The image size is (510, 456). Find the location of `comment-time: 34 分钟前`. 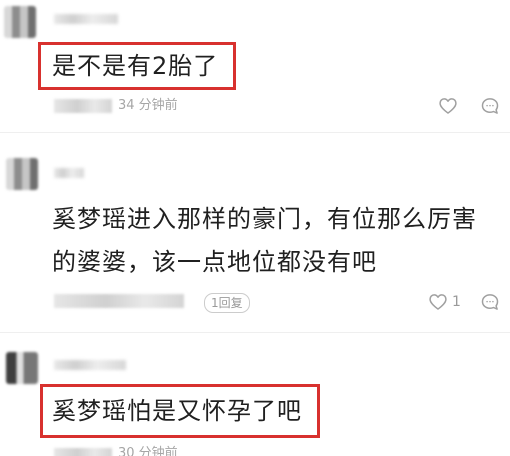

comment-time: 34 分钟前 is located at coordinates (148, 105).